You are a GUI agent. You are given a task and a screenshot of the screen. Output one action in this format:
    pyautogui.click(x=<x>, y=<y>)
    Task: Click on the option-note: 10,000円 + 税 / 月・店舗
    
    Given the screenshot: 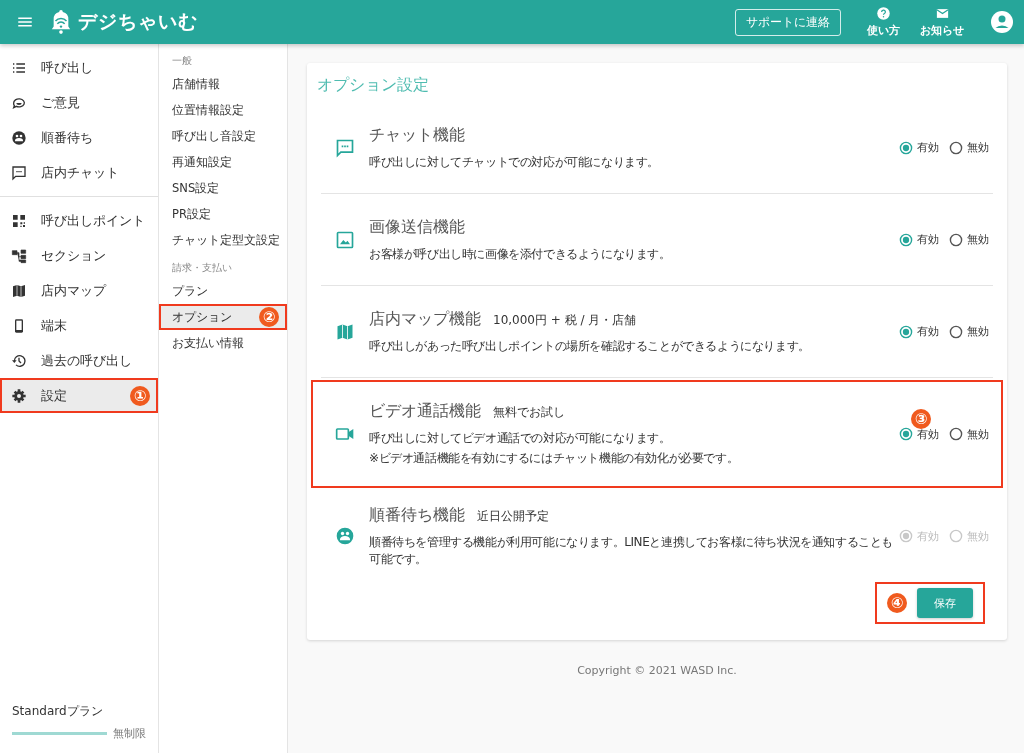 What is the action you would take?
    pyautogui.click(x=565, y=320)
    